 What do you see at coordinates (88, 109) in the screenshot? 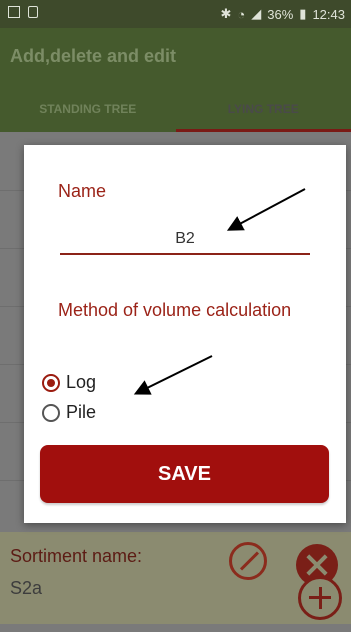
I see `tab-standing-tree: STANDING TREE` at bounding box center [88, 109].